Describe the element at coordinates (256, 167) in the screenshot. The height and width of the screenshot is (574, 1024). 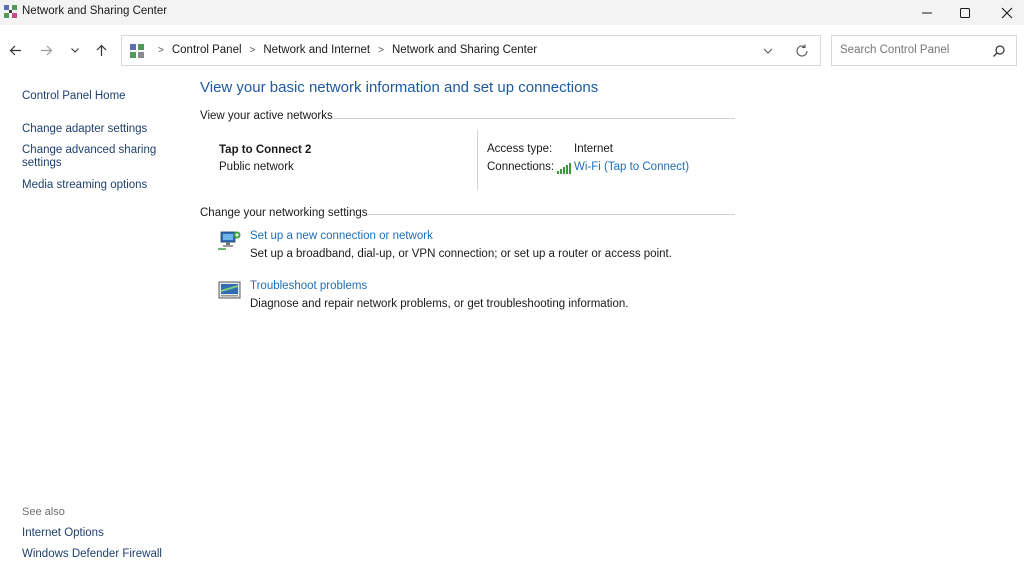
I see `network-category: Public network` at that location.